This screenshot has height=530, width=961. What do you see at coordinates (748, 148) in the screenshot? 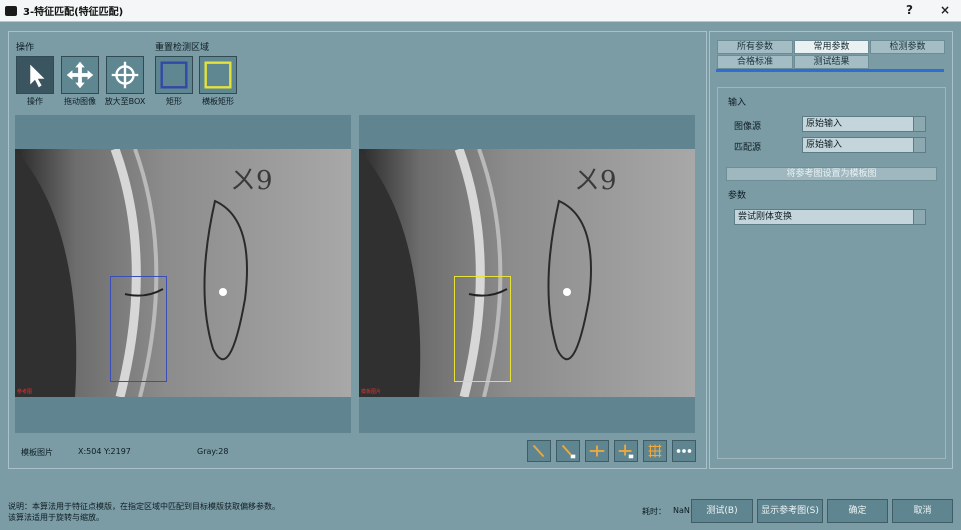
I see `match-source-label: 匹配源` at bounding box center [748, 148].